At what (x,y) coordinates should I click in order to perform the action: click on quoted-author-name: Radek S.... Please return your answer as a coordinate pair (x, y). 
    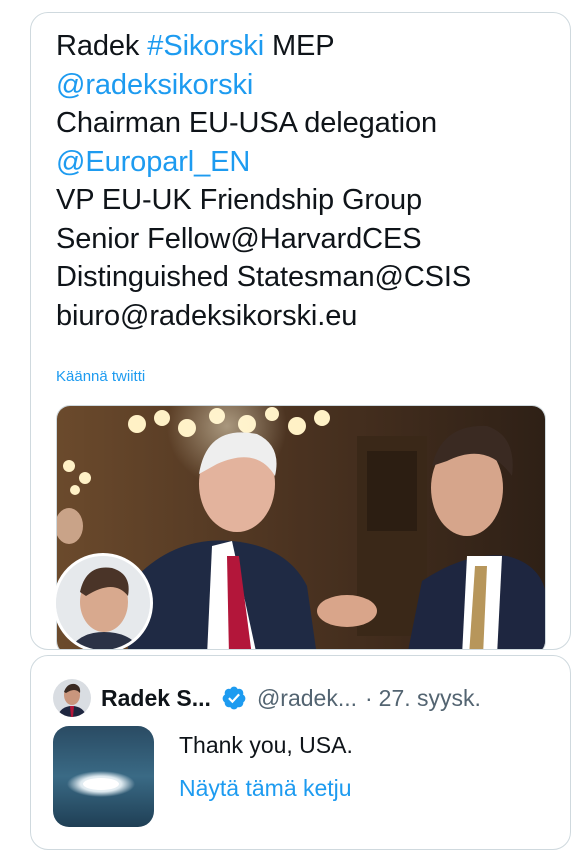
    Looking at the image, I should click on (156, 698).